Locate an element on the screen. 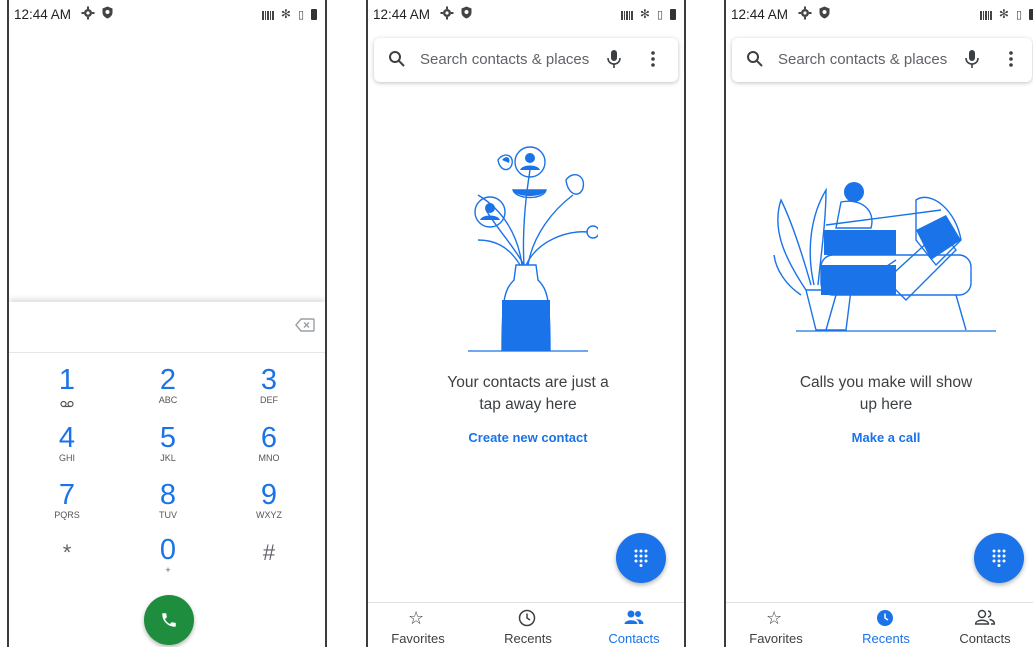 This screenshot has height=647, width=1033. key-4: 4 GHI is located at coordinates (67, 450).